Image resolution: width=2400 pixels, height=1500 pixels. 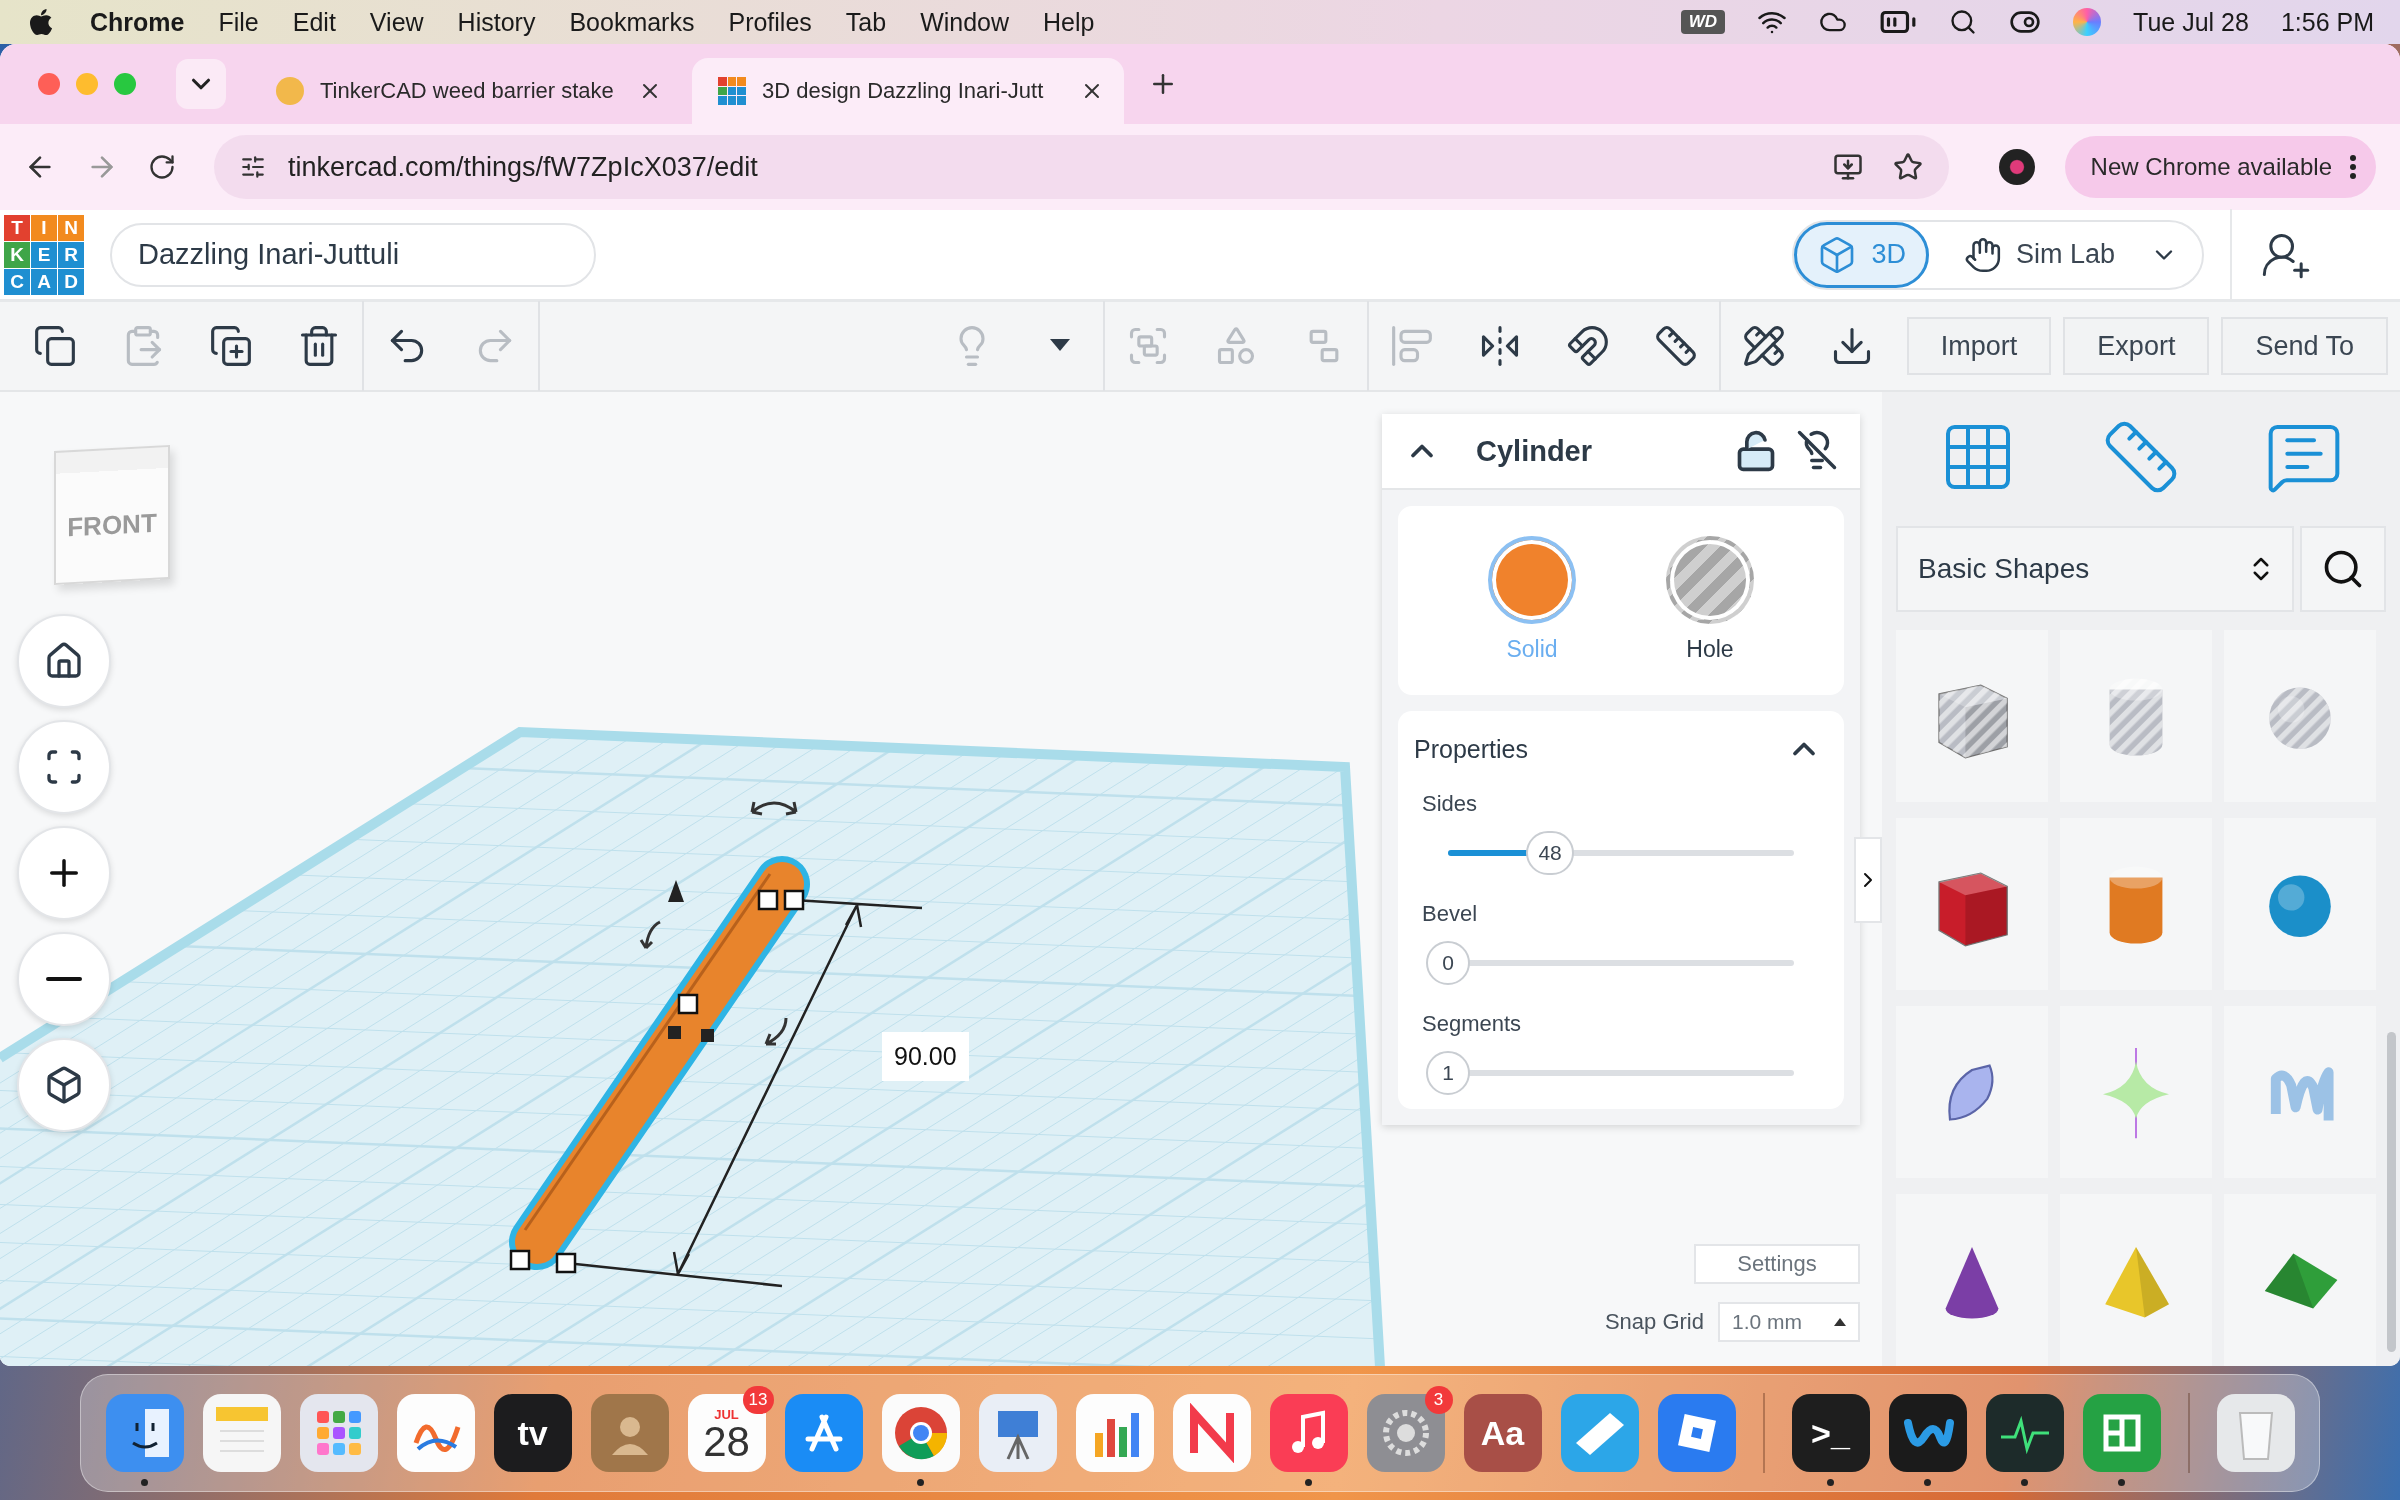 I want to click on orb-icon, so click(x=2087, y=22).